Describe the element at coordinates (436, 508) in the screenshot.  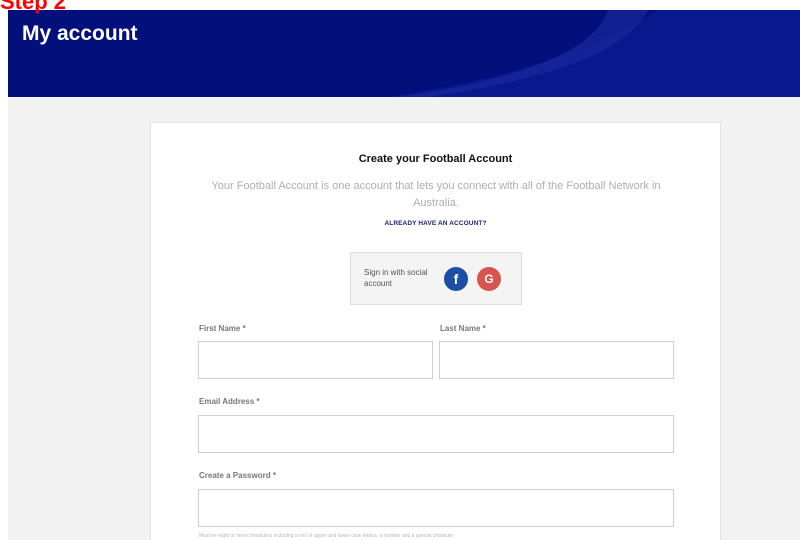
I see `password-field` at that location.